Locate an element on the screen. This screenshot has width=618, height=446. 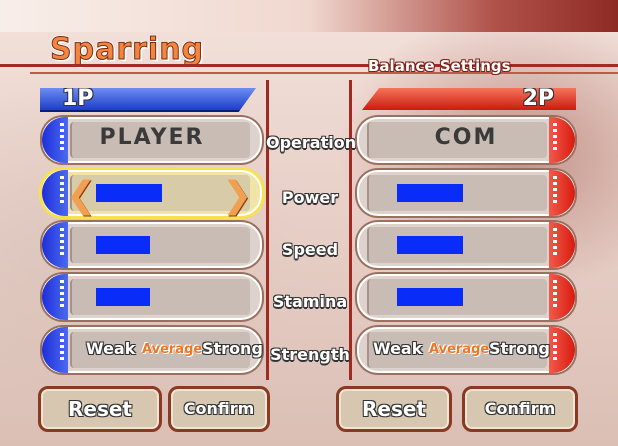
page-subtitle: Balance Settings is located at coordinates (439, 66).